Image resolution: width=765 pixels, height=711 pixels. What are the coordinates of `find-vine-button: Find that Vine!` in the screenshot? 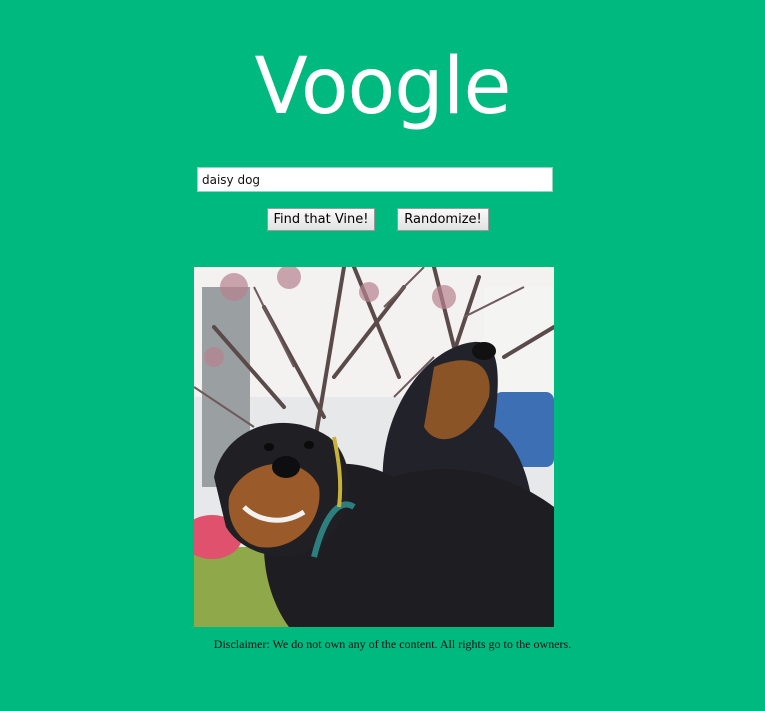 It's located at (321, 219).